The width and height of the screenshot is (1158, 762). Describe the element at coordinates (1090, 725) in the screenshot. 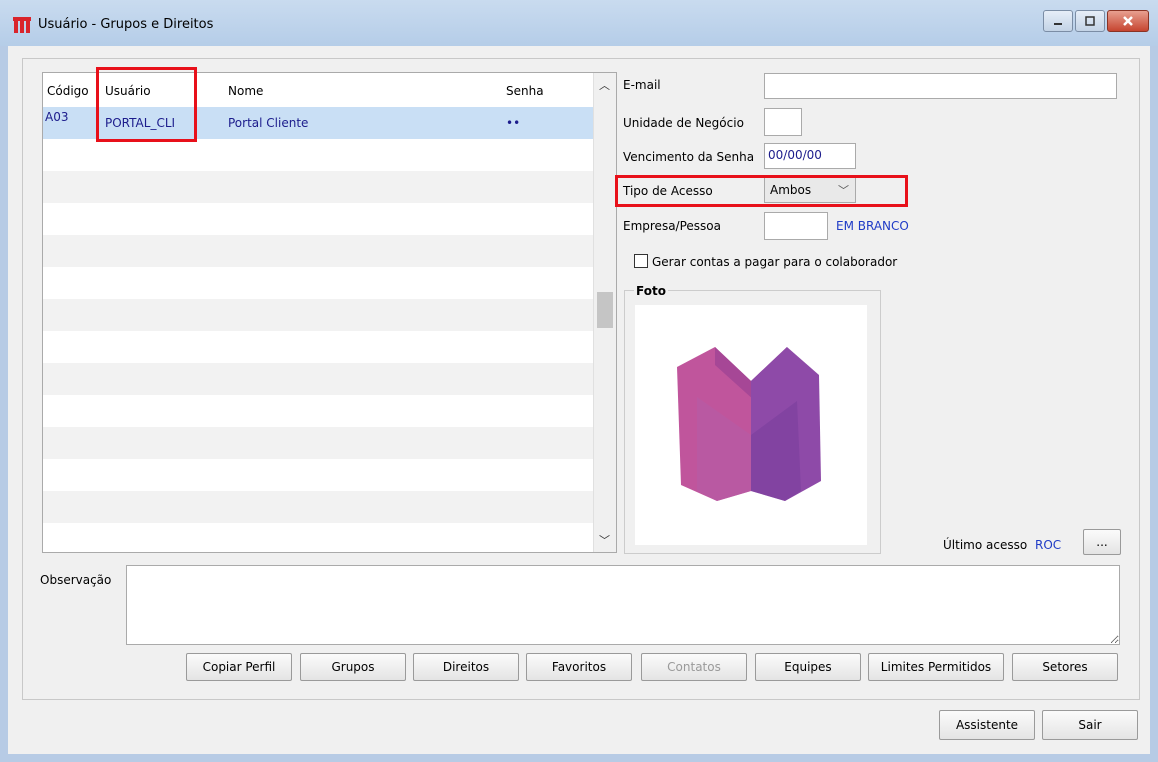

I see `sair-button: Sair` at that location.